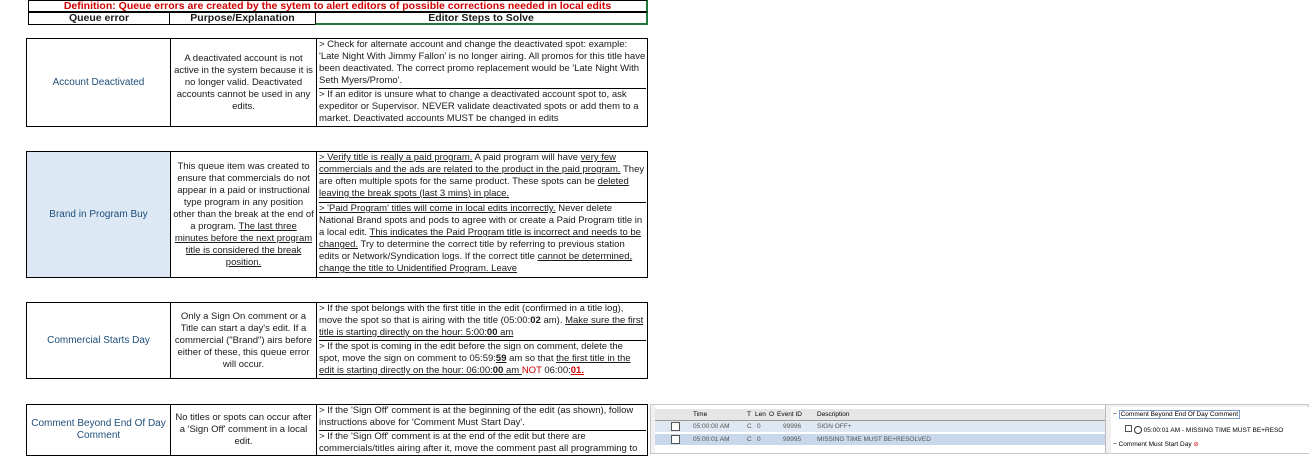 The image size is (1309, 464). What do you see at coordinates (711, 426) in the screenshot?
I see `cell-time: 05:00:00 AM` at bounding box center [711, 426].